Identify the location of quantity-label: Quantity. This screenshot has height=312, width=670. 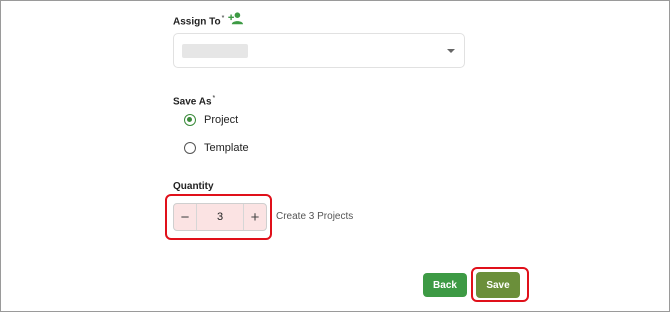
(193, 186).